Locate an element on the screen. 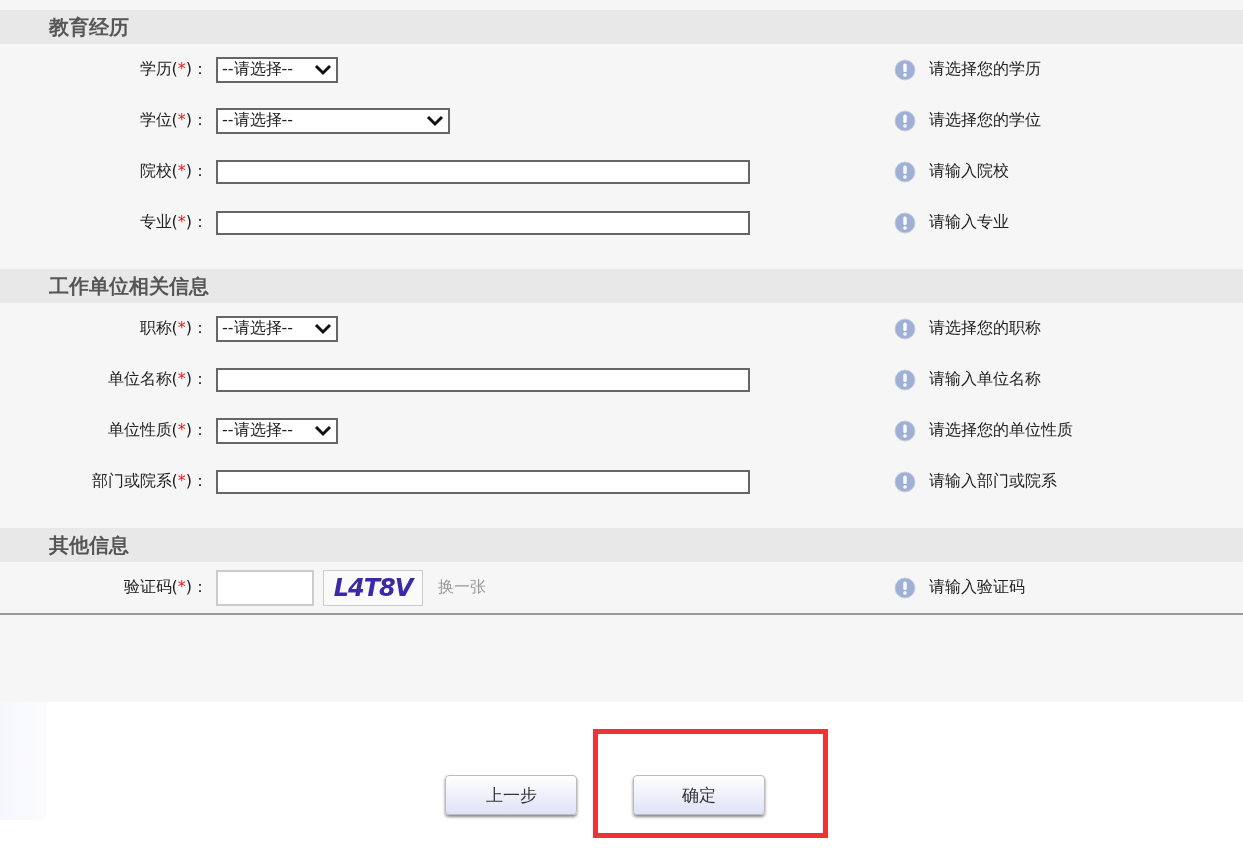 The image size is (1243, 857). hint-text: 请选择您的单位性质 is located at coordinates (1001, 430).